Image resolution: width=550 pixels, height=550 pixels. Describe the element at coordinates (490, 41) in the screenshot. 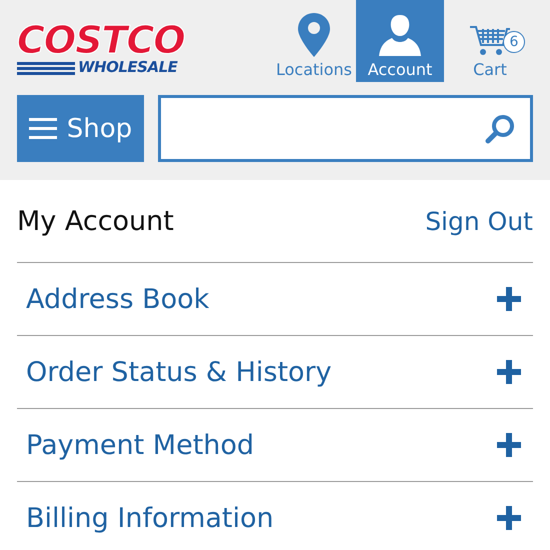

I see `nav-tab: 6 Cart` at that location.